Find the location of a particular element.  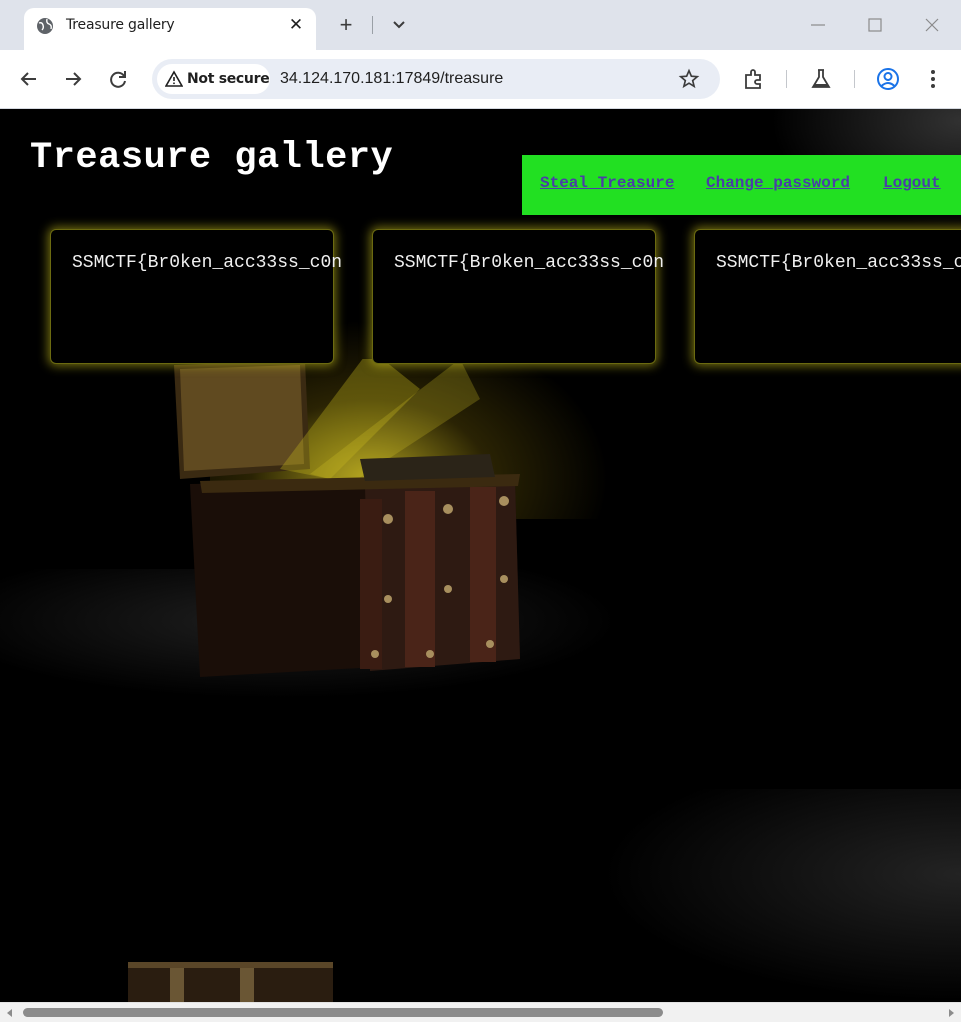

url-text: 34.124.170.181:17849/treasure is located at coordinates (391, 79).